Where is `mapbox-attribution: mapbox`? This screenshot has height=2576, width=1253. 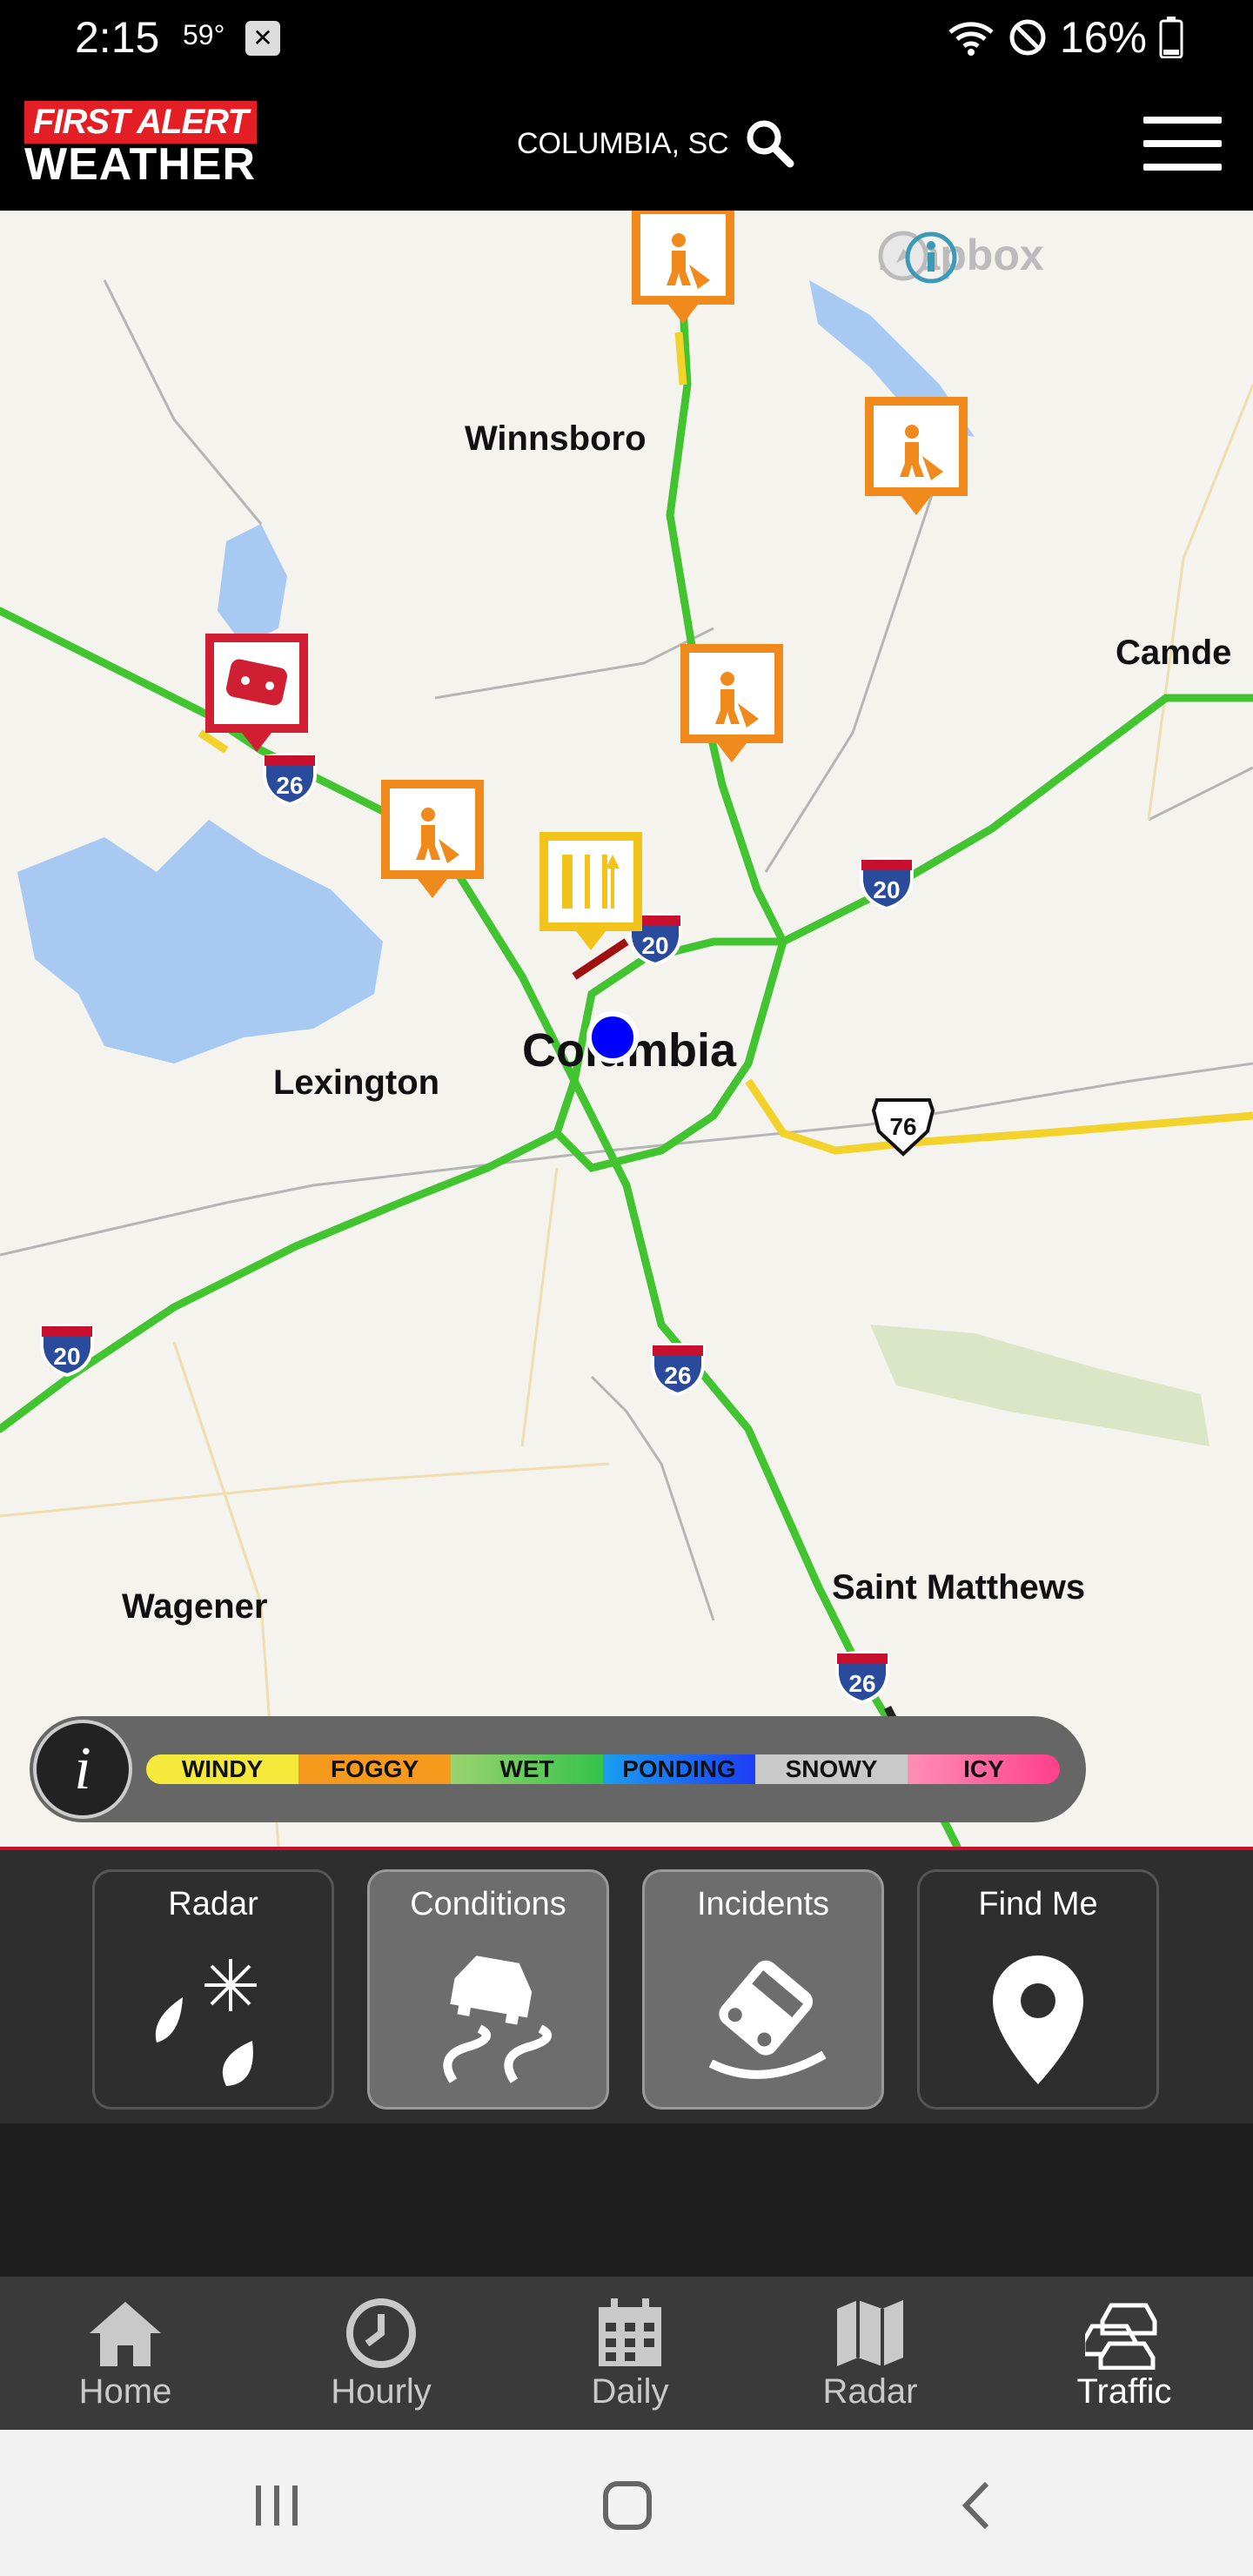 mapbox-attribution: mapbox is located at coordinates (960, 257).